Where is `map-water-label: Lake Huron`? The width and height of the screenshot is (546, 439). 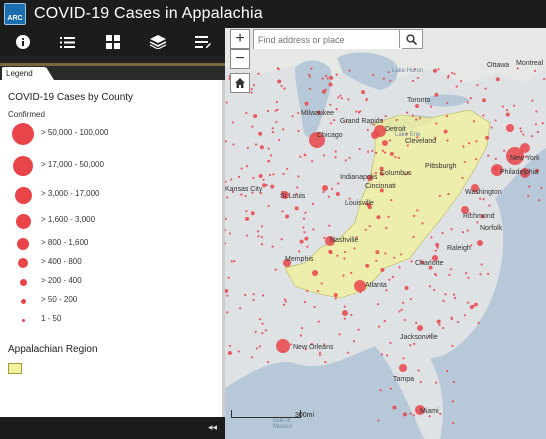 map-water-label: Lake Huron is located at coordinates (408, 71).